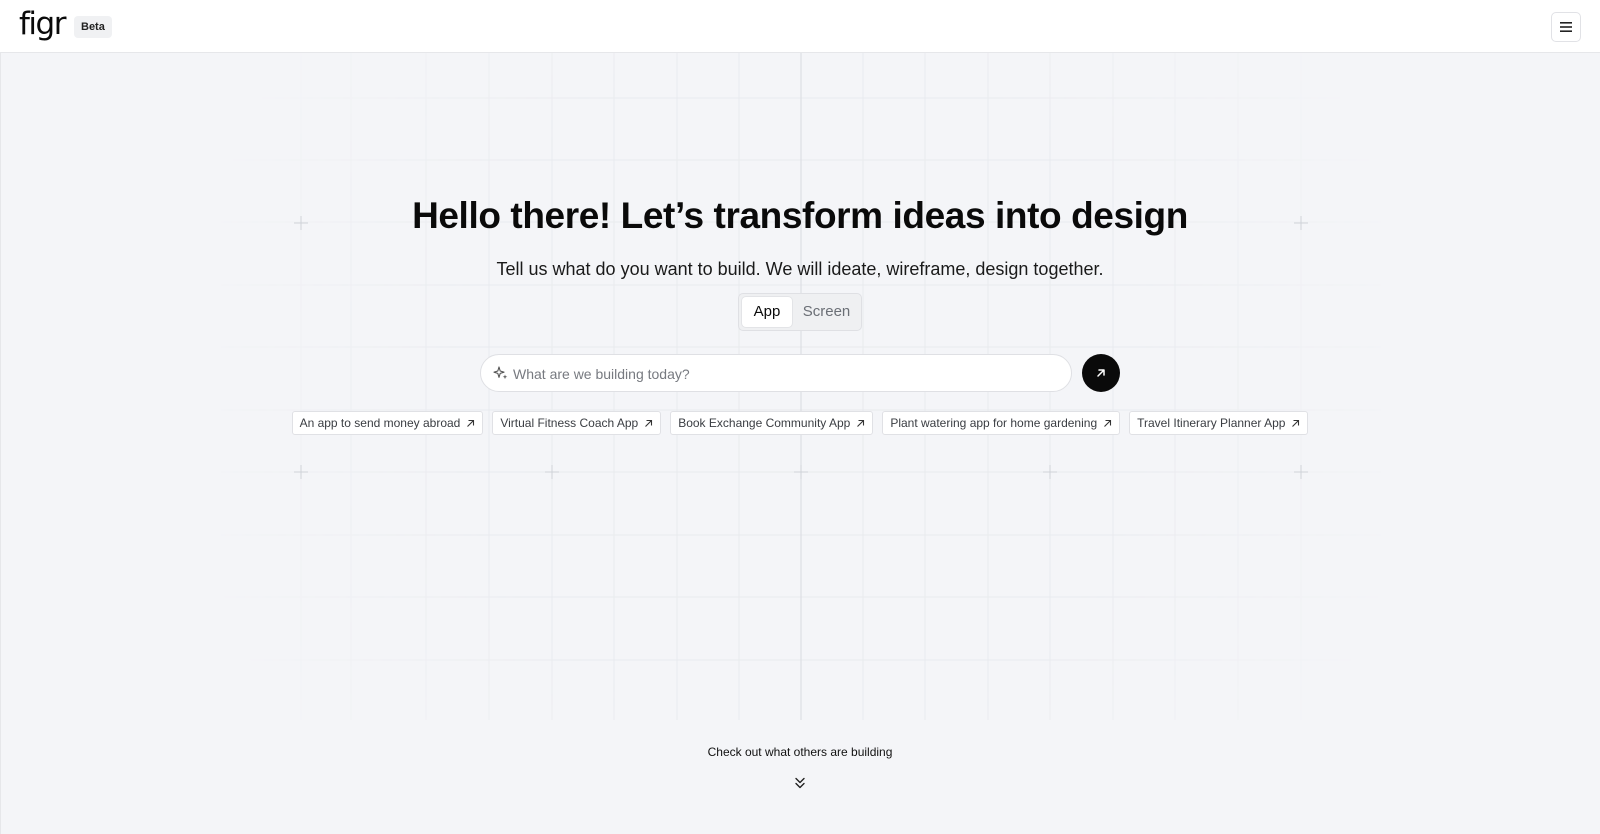 This screenshot has height=834, width=1600. What do you see at coordinates (500, 373) in the screenshot?
I see `sparkle-icon` at bounding box center [500, 373].